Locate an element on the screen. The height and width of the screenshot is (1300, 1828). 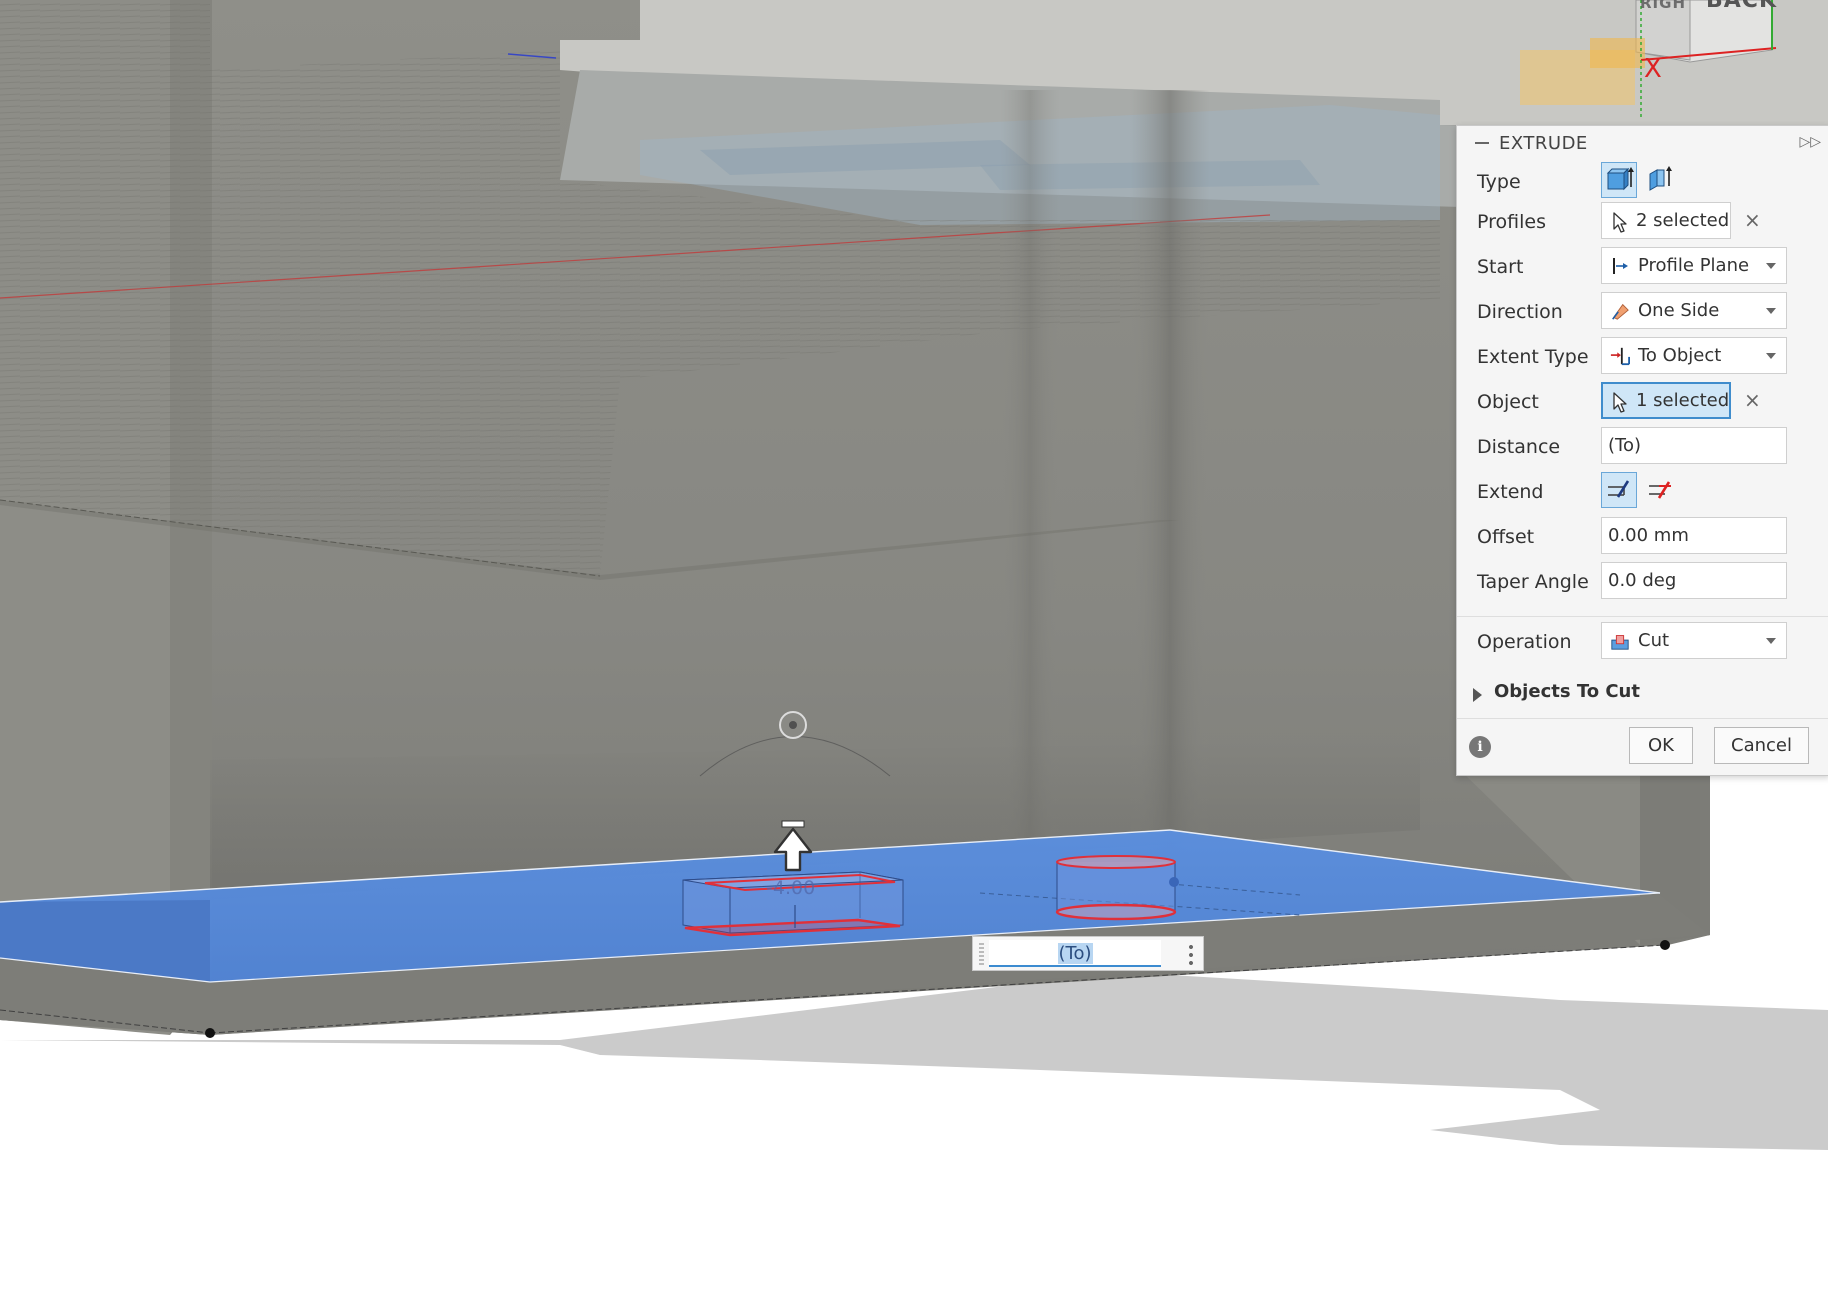
viewcube-back-face-label: BACK is located at coordinates (1741, 6).